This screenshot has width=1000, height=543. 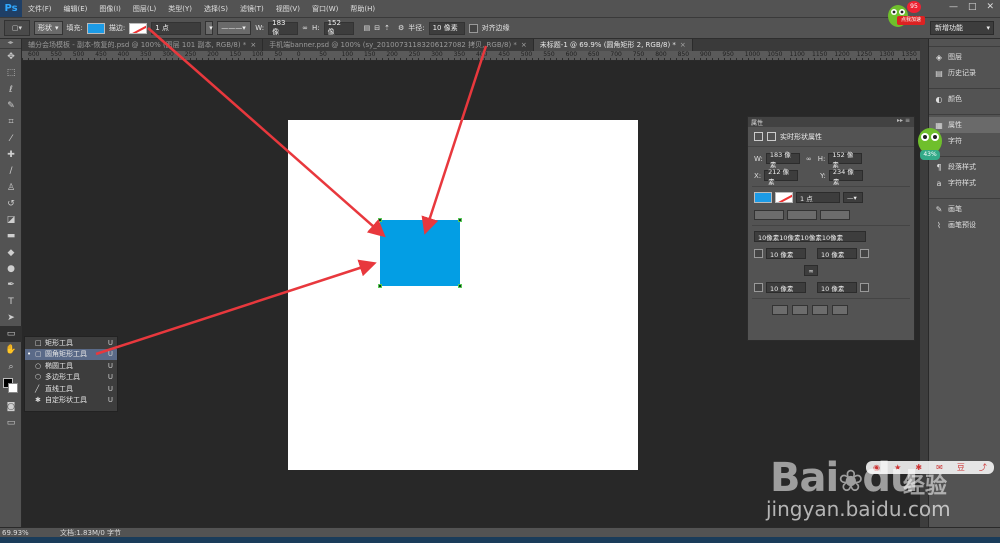 I want to click on speed-up-tag: 点我加速, so click(x=911, y=20).